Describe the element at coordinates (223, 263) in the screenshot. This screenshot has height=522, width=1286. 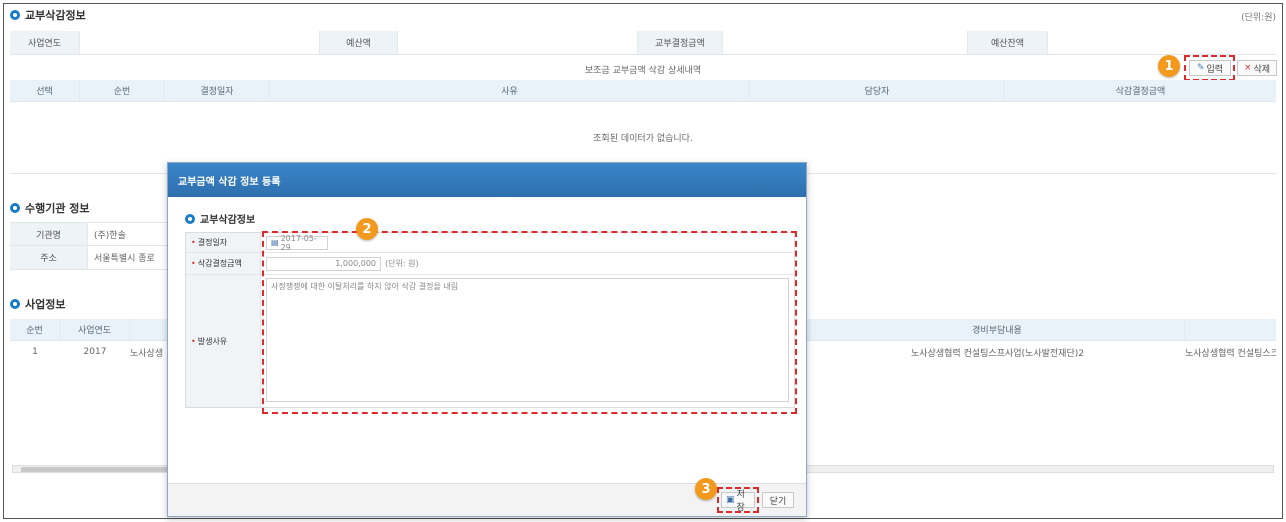
I see `amount-label: • 삭감결정금액` at that location.